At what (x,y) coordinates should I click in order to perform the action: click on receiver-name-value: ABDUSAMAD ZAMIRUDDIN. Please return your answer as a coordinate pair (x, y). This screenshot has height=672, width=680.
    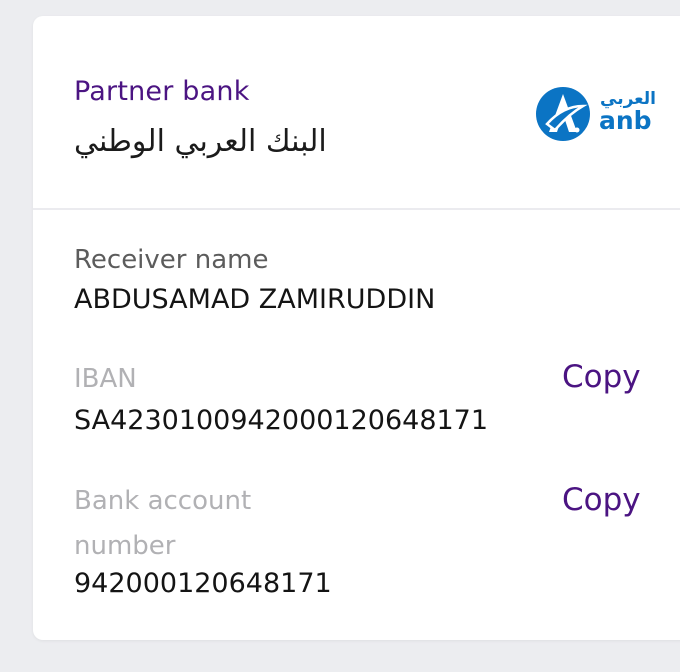
    Looking at the image, I should click on (255, 299).